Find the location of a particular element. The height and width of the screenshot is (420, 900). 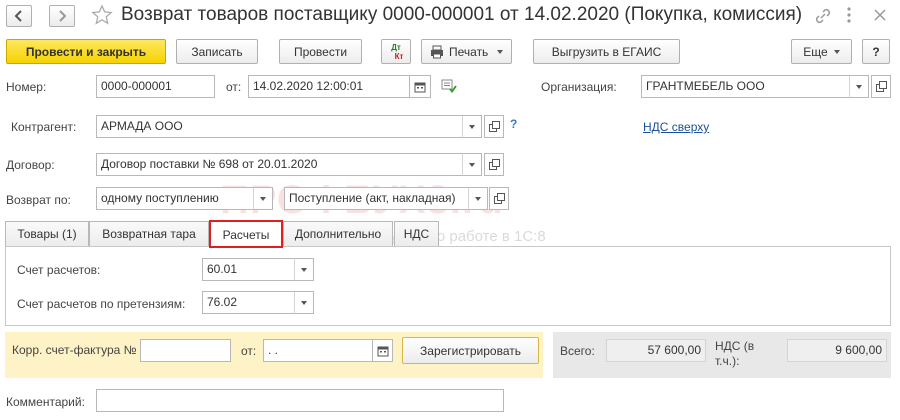

date-label: от: is located at coordinates (234, 87).